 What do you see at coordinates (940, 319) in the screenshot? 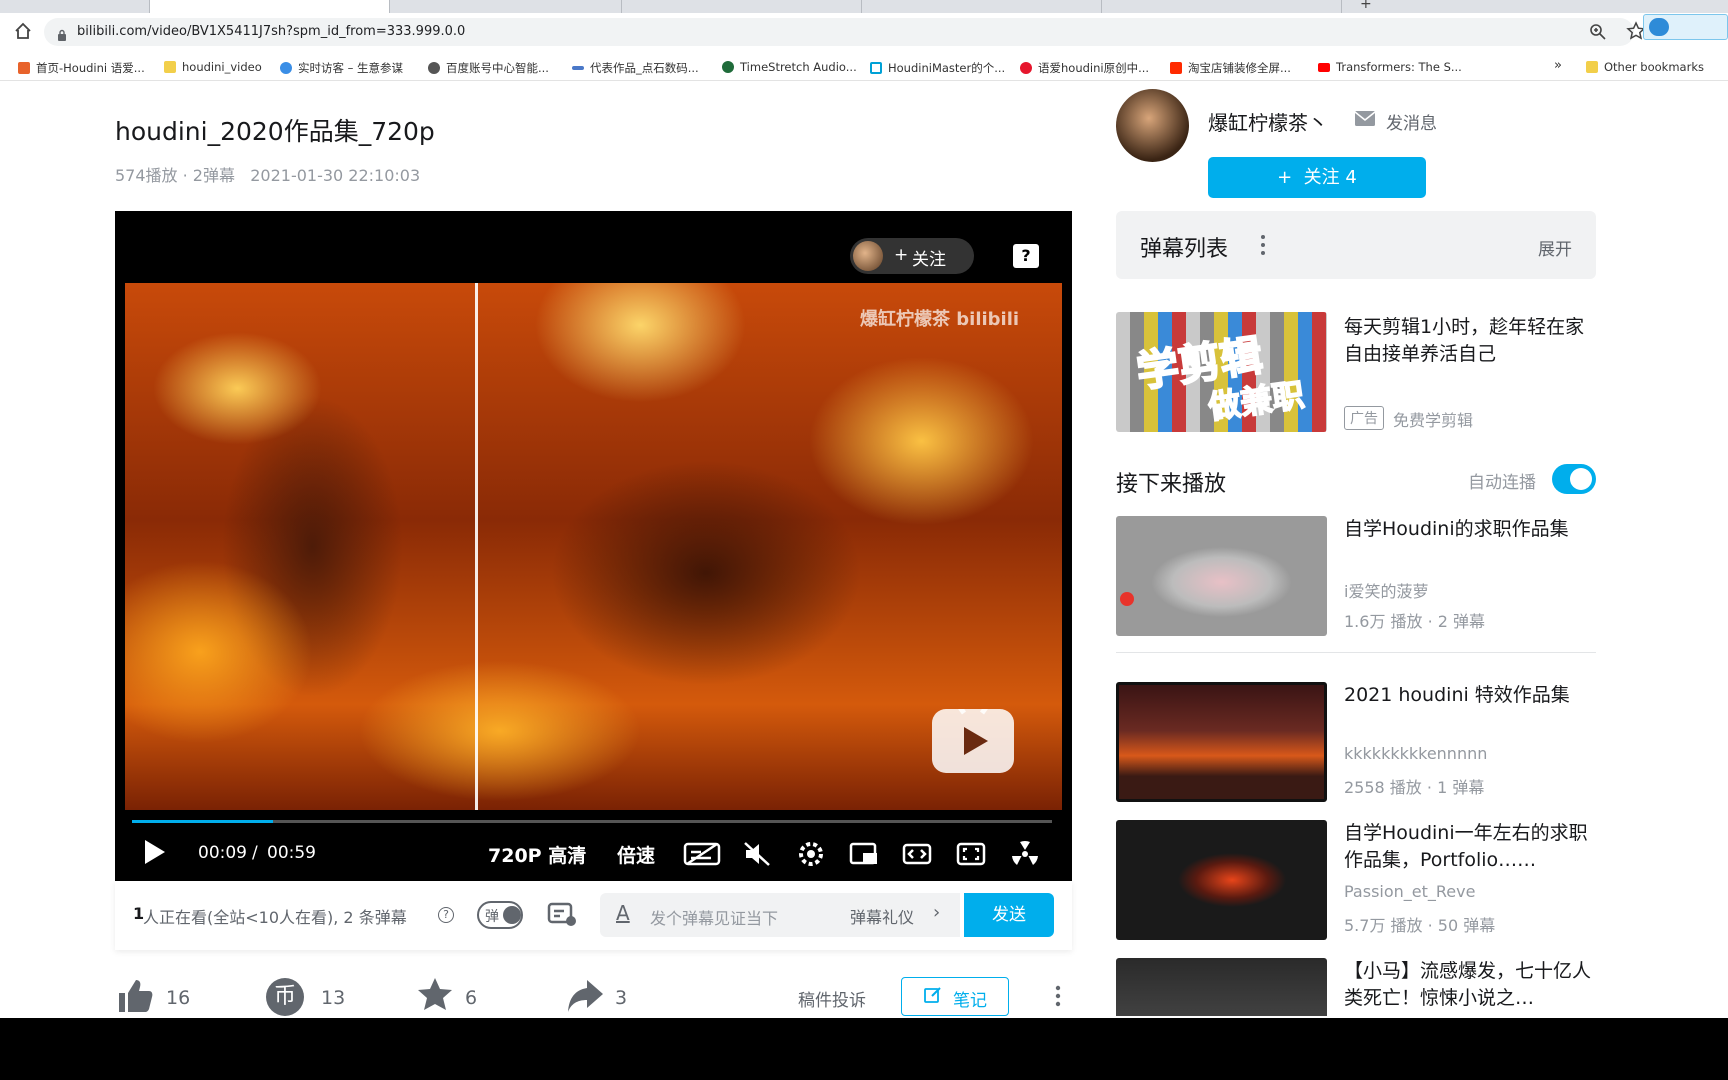
I see `video-watermark: 爆缸柠檬茶 bilibili` at bounding box center [940, 319].